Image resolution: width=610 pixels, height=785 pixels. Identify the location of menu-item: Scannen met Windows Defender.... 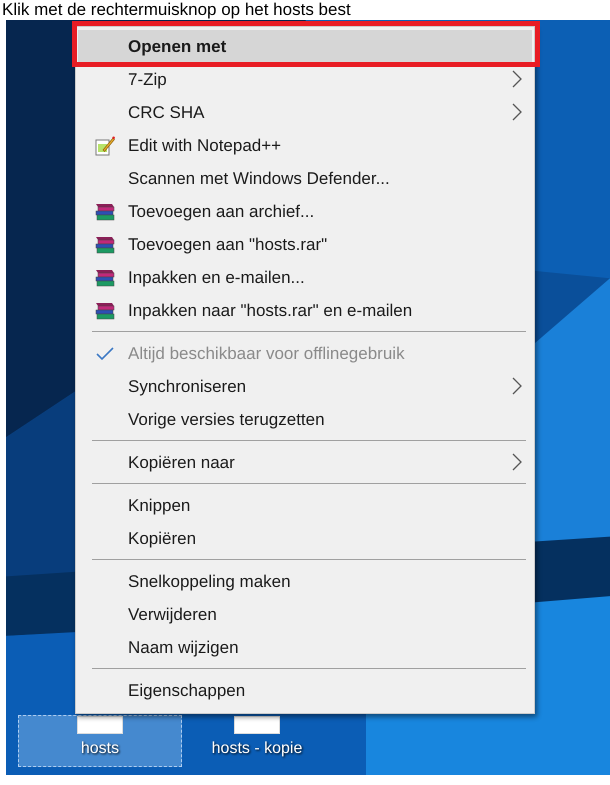
(305, 178).